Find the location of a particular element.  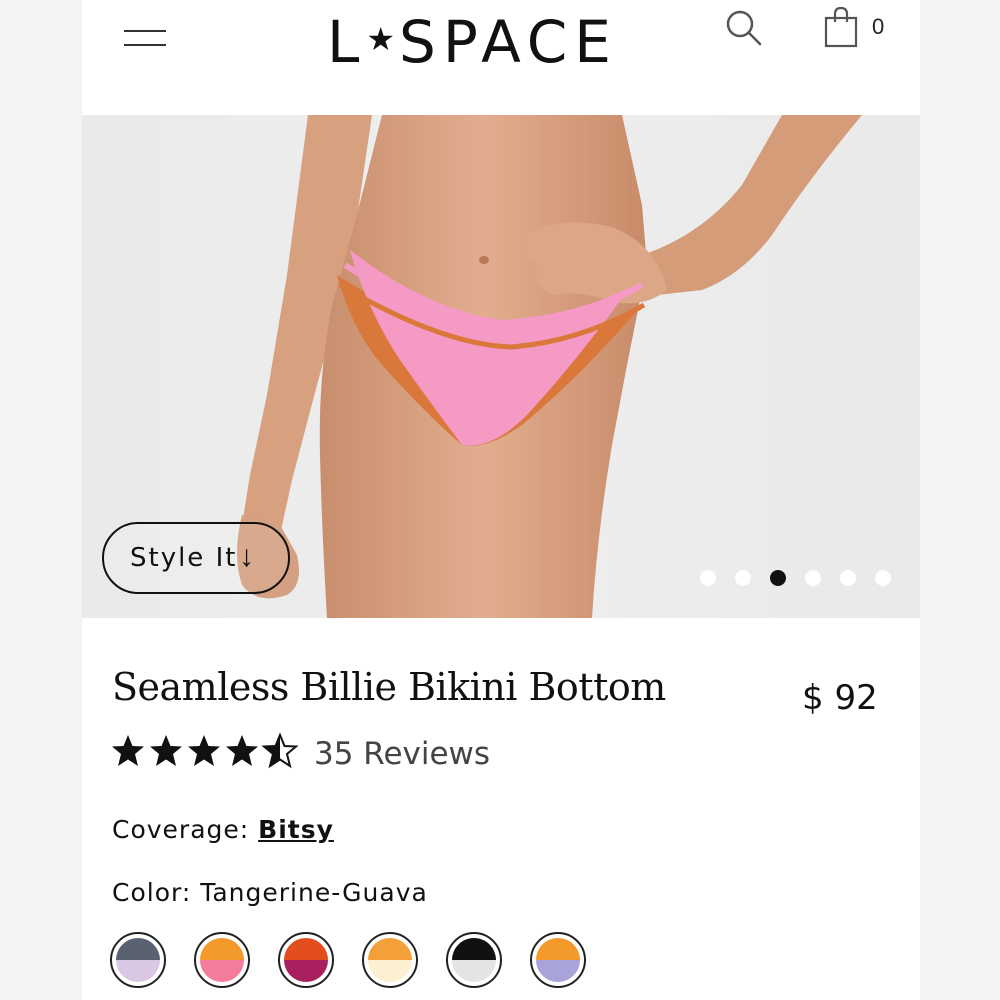

logo-letter-l: L is located at coordinates (347, 42).